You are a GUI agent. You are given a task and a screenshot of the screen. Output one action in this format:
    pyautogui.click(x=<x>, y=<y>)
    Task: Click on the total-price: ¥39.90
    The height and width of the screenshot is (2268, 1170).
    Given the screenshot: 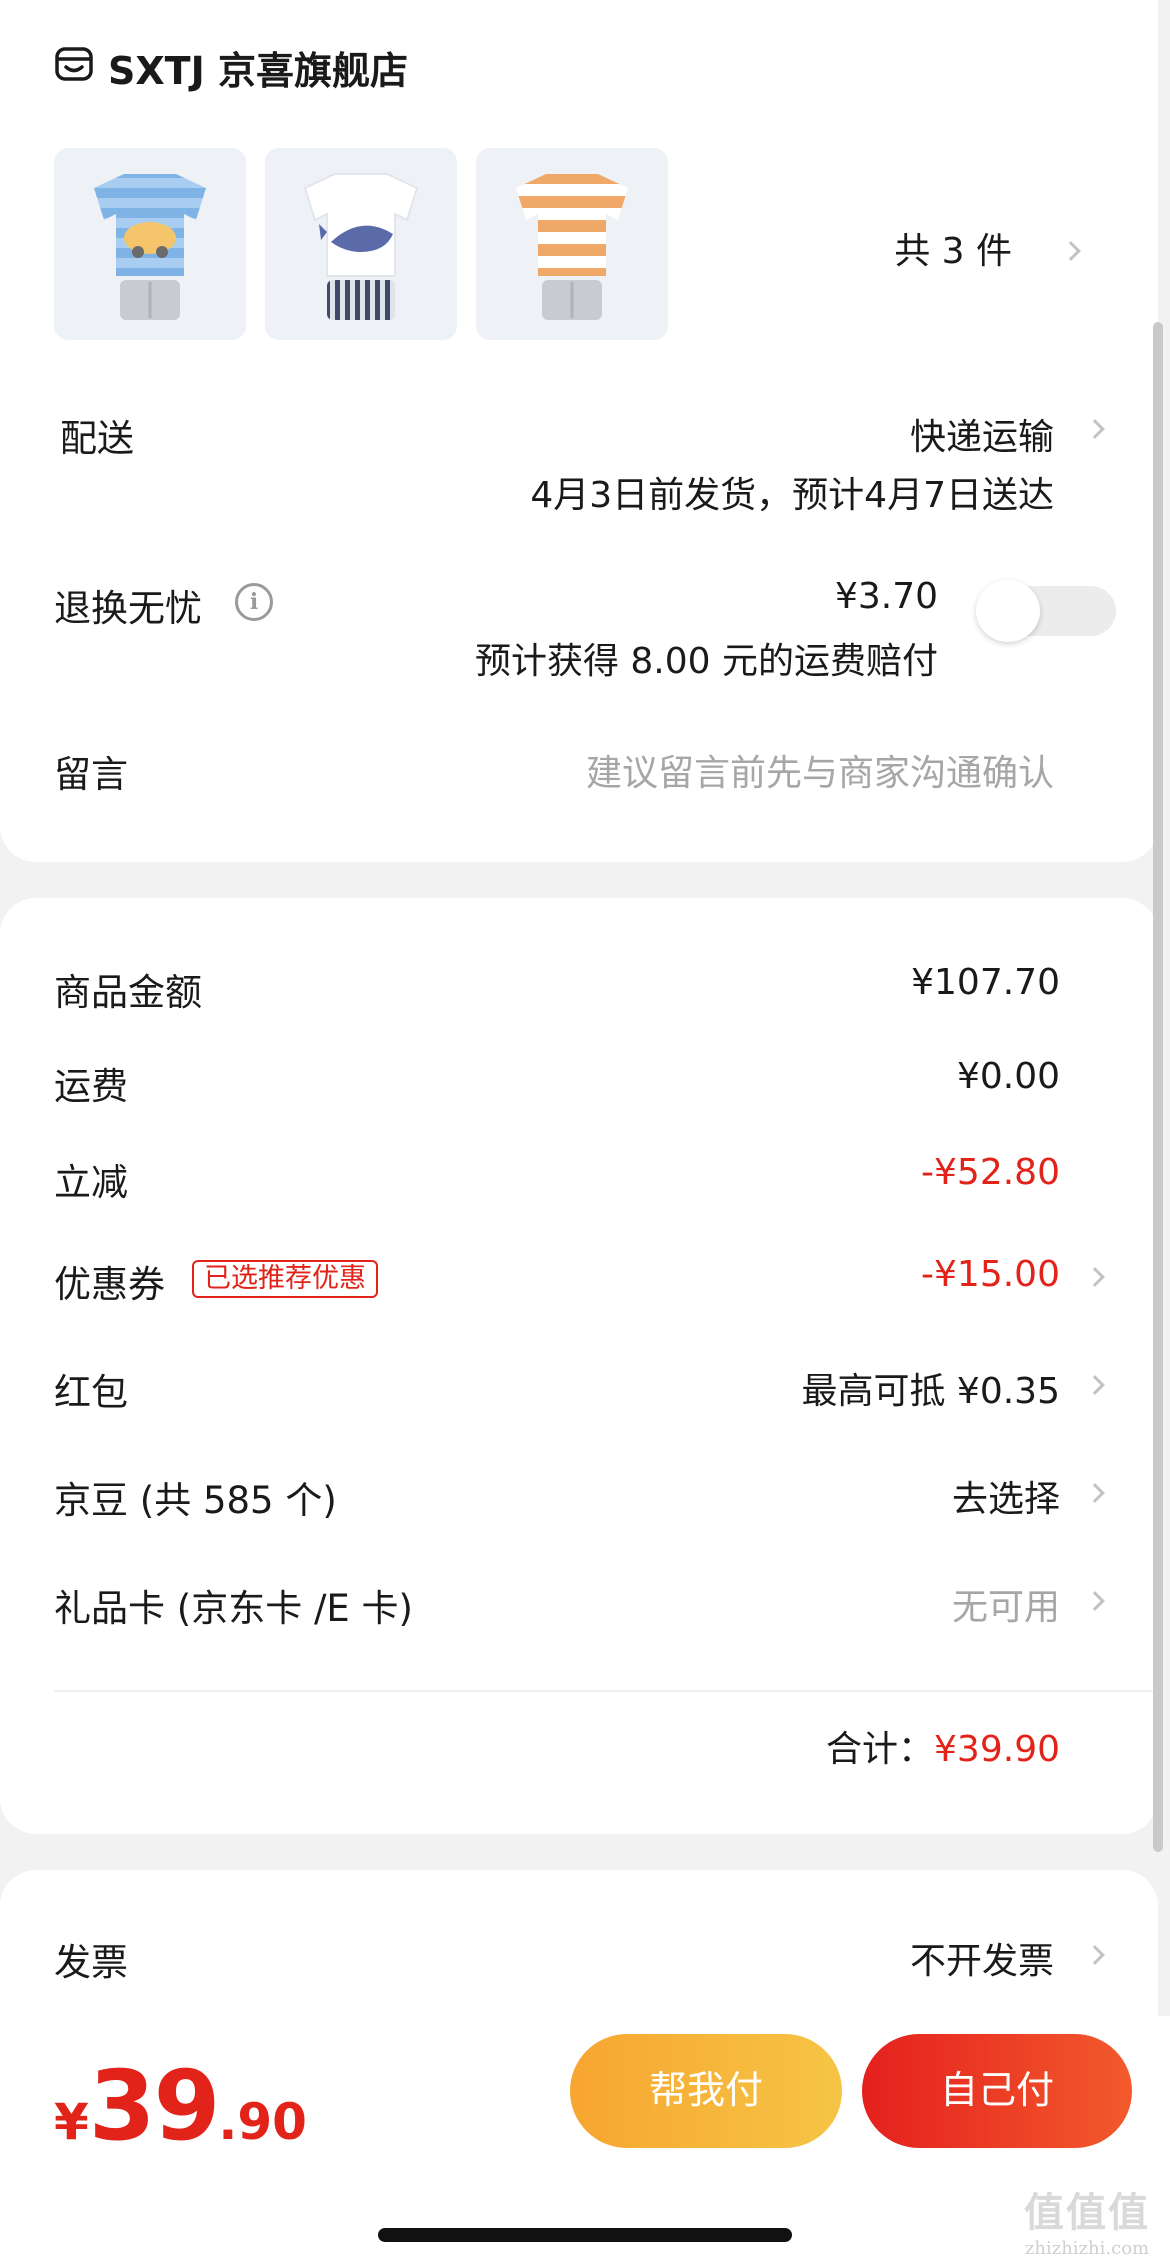 What is the action you would take?
    pyautogui.click(x=180, y=2106)
    